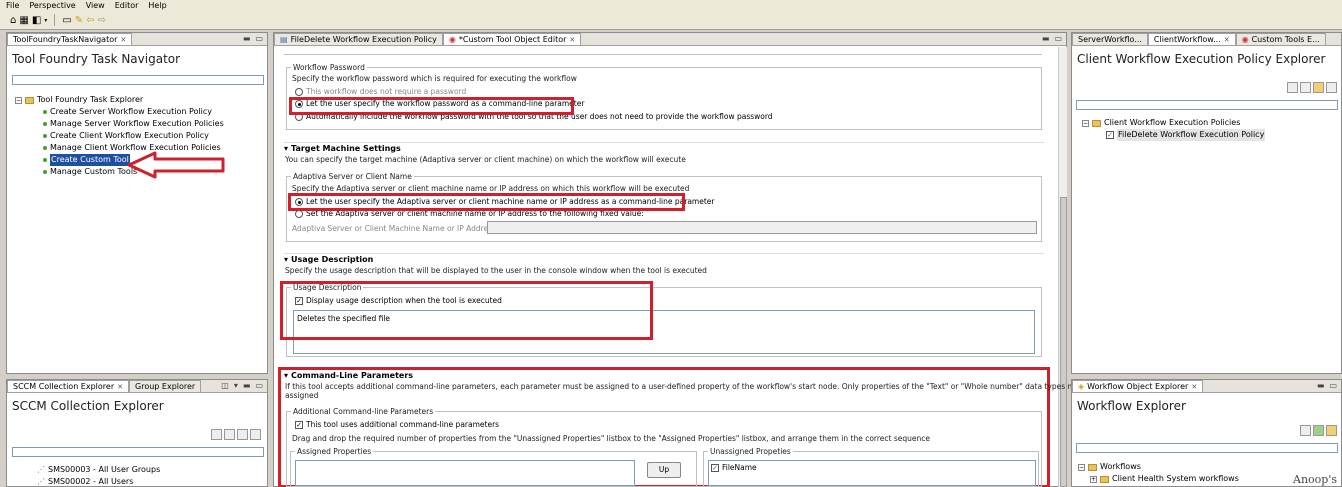  I want to click on menu-perspective: Perspective, so click(52, 5).